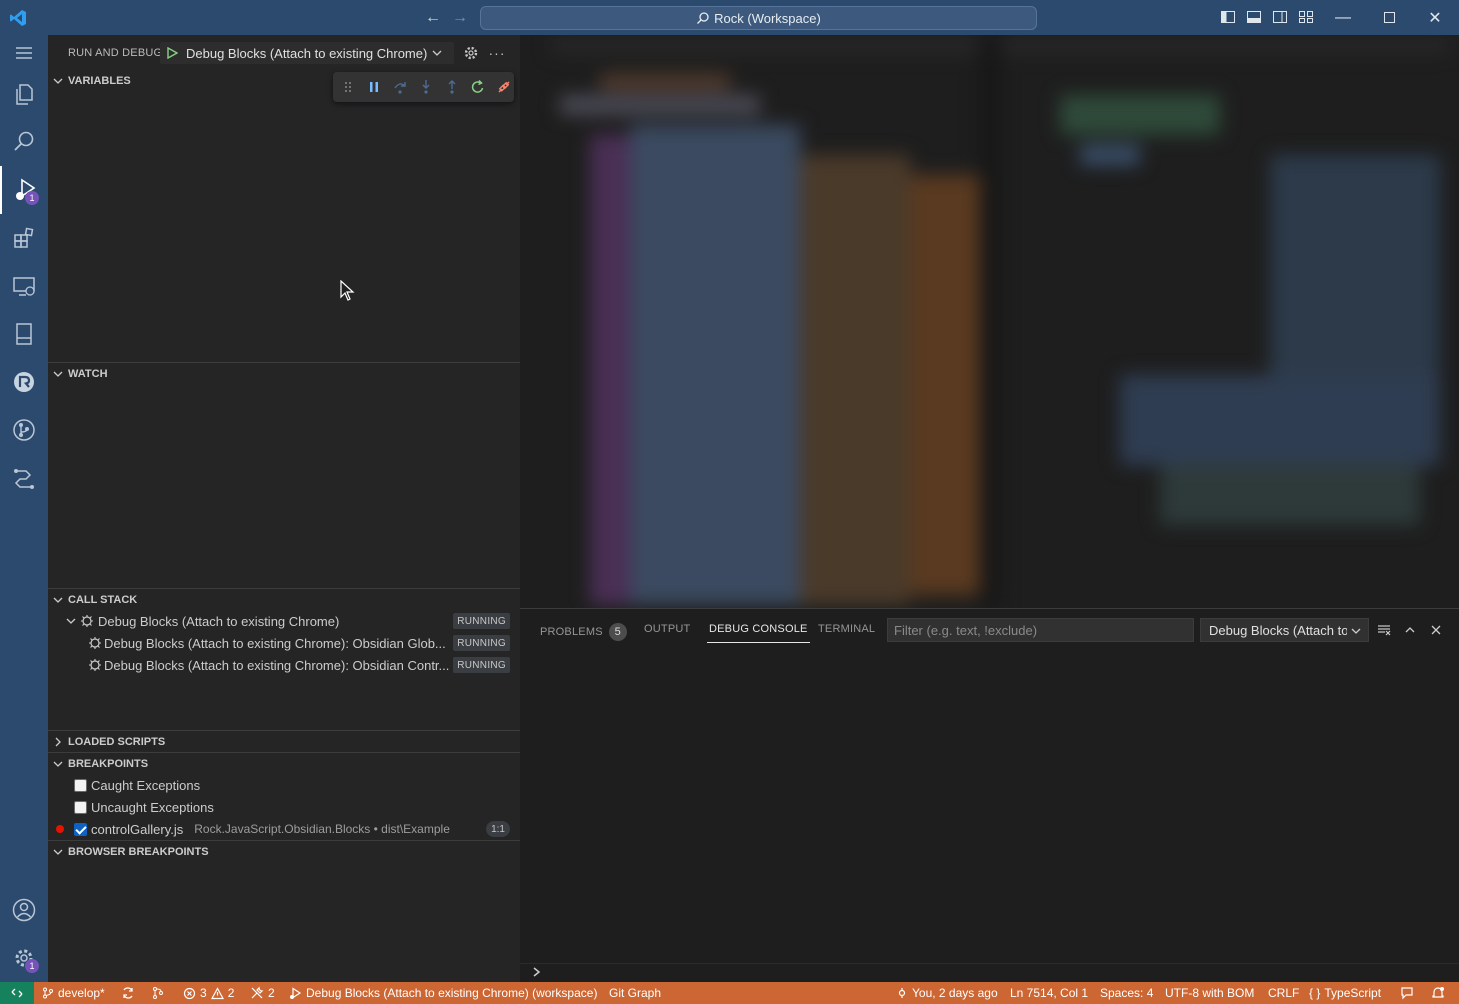 Image resolution: width=1459 pixels, height=1004 pixels. Describe the element at coordinates (146, 785) in the screenshot. I see `caught-exceptions-label: Caught Exceptions` at that location.